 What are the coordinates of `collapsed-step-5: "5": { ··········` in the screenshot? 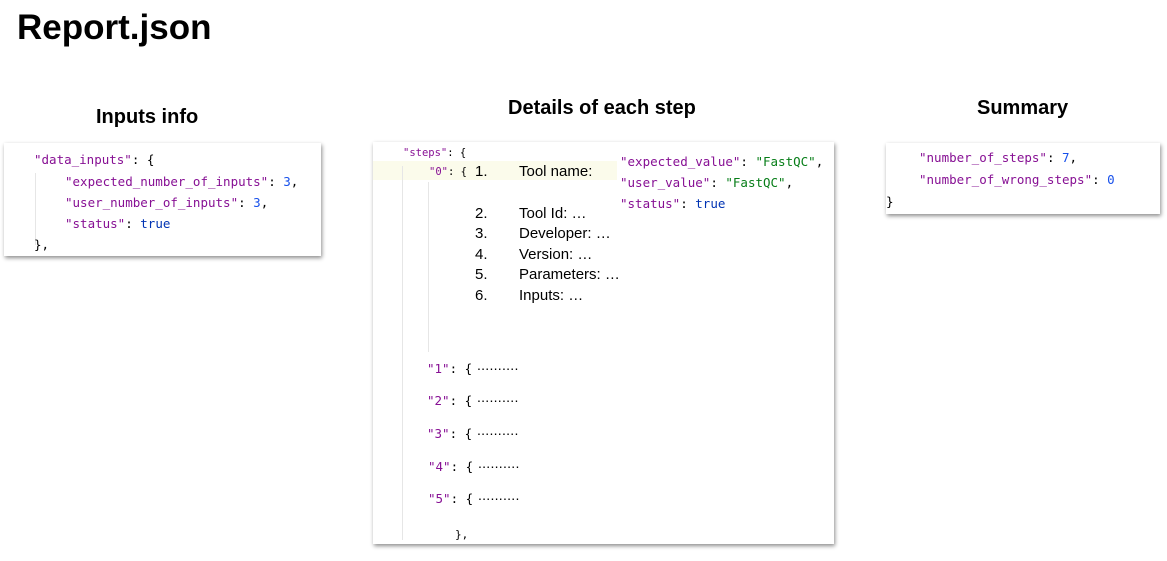 It's located at (474, 498).